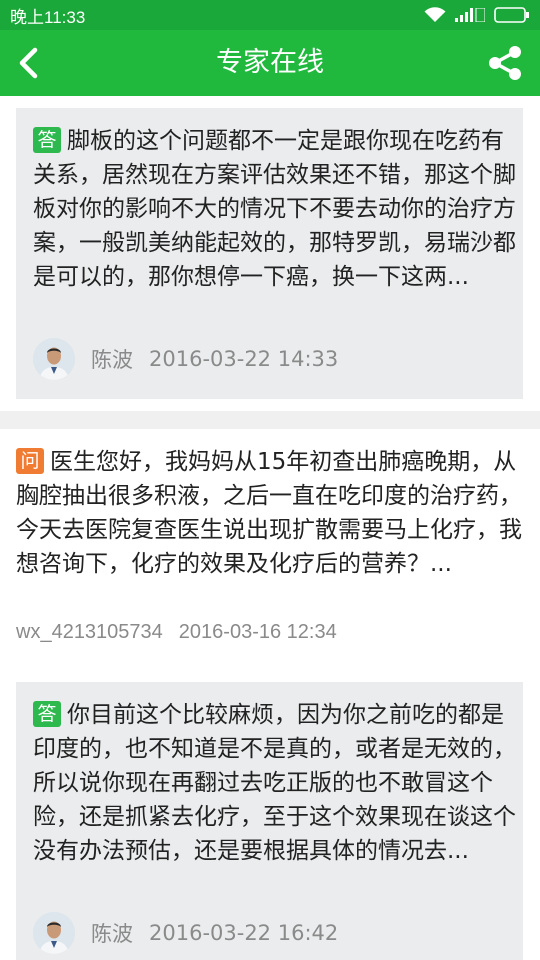  I want to click on answer-time: 2016-03-22 16:42, so click(244, 933).